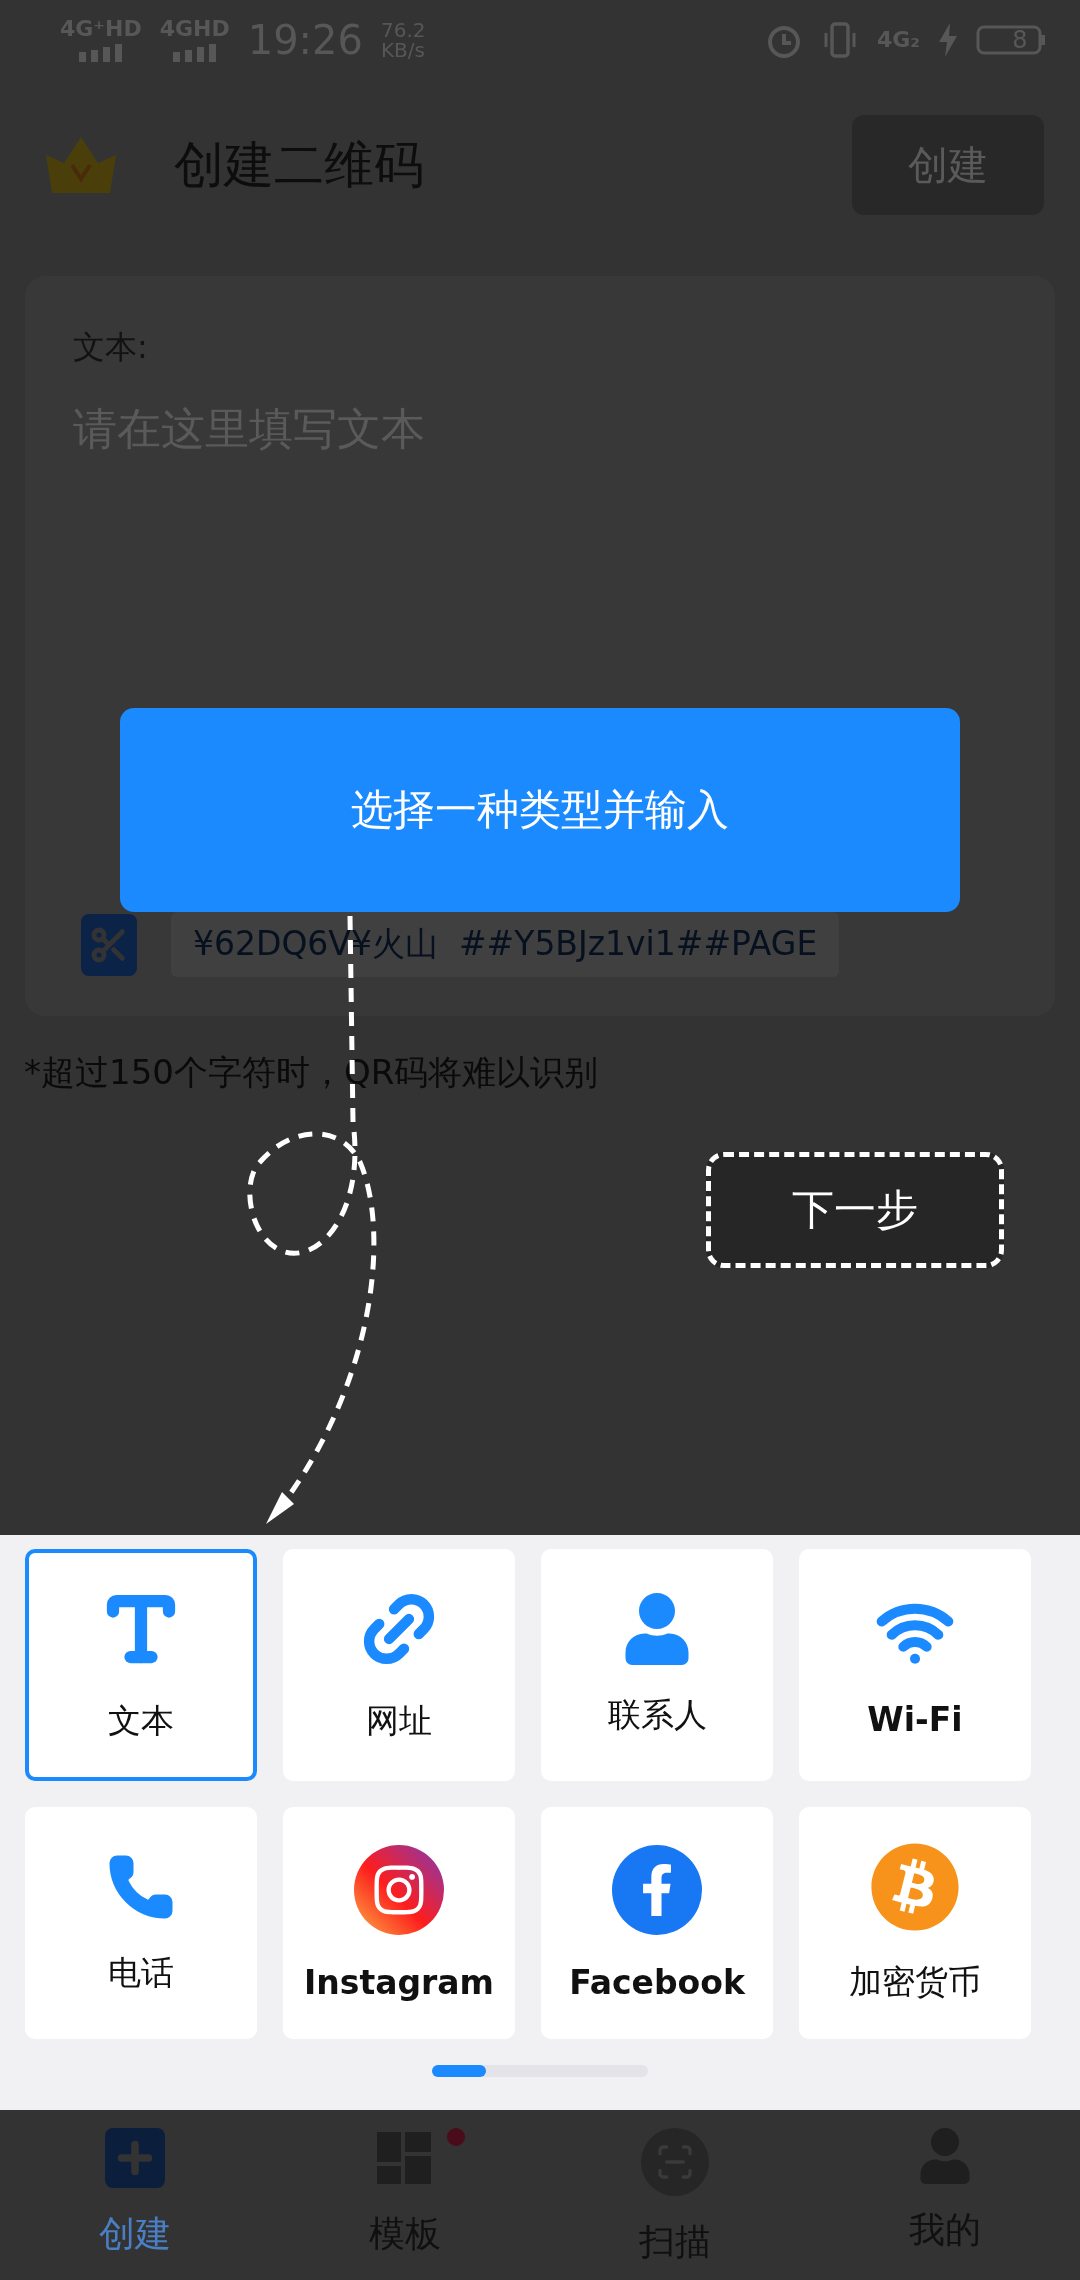  Describe the element at coordinates (1011, 40) in the screenshot. I see `battery-icon` at that location.